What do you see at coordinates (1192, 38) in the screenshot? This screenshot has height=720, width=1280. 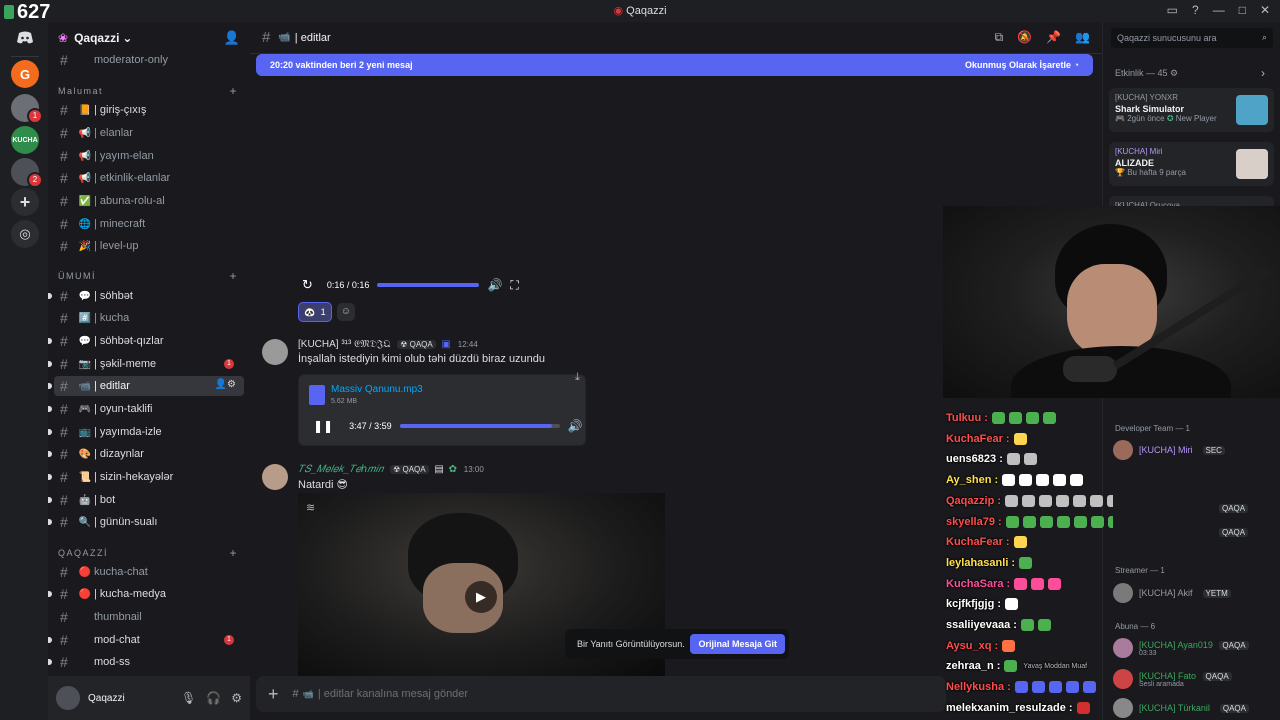 I see `search-input: Qaqazzi sunucusunu ara ⌕` at bounding box center [1192, 38].